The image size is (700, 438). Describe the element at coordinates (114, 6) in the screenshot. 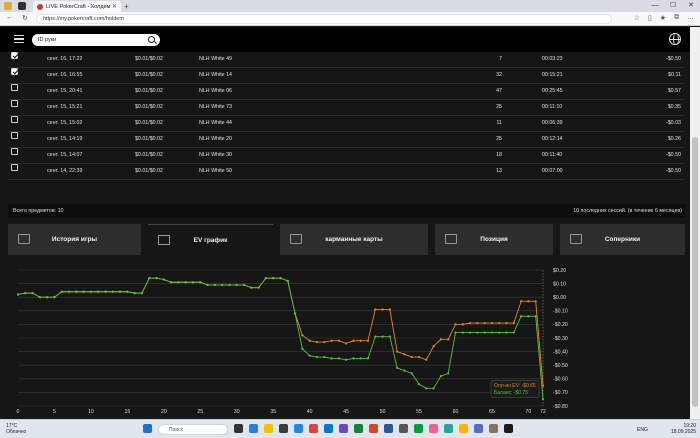

I see `tab-close-icon: ✕` at that location.